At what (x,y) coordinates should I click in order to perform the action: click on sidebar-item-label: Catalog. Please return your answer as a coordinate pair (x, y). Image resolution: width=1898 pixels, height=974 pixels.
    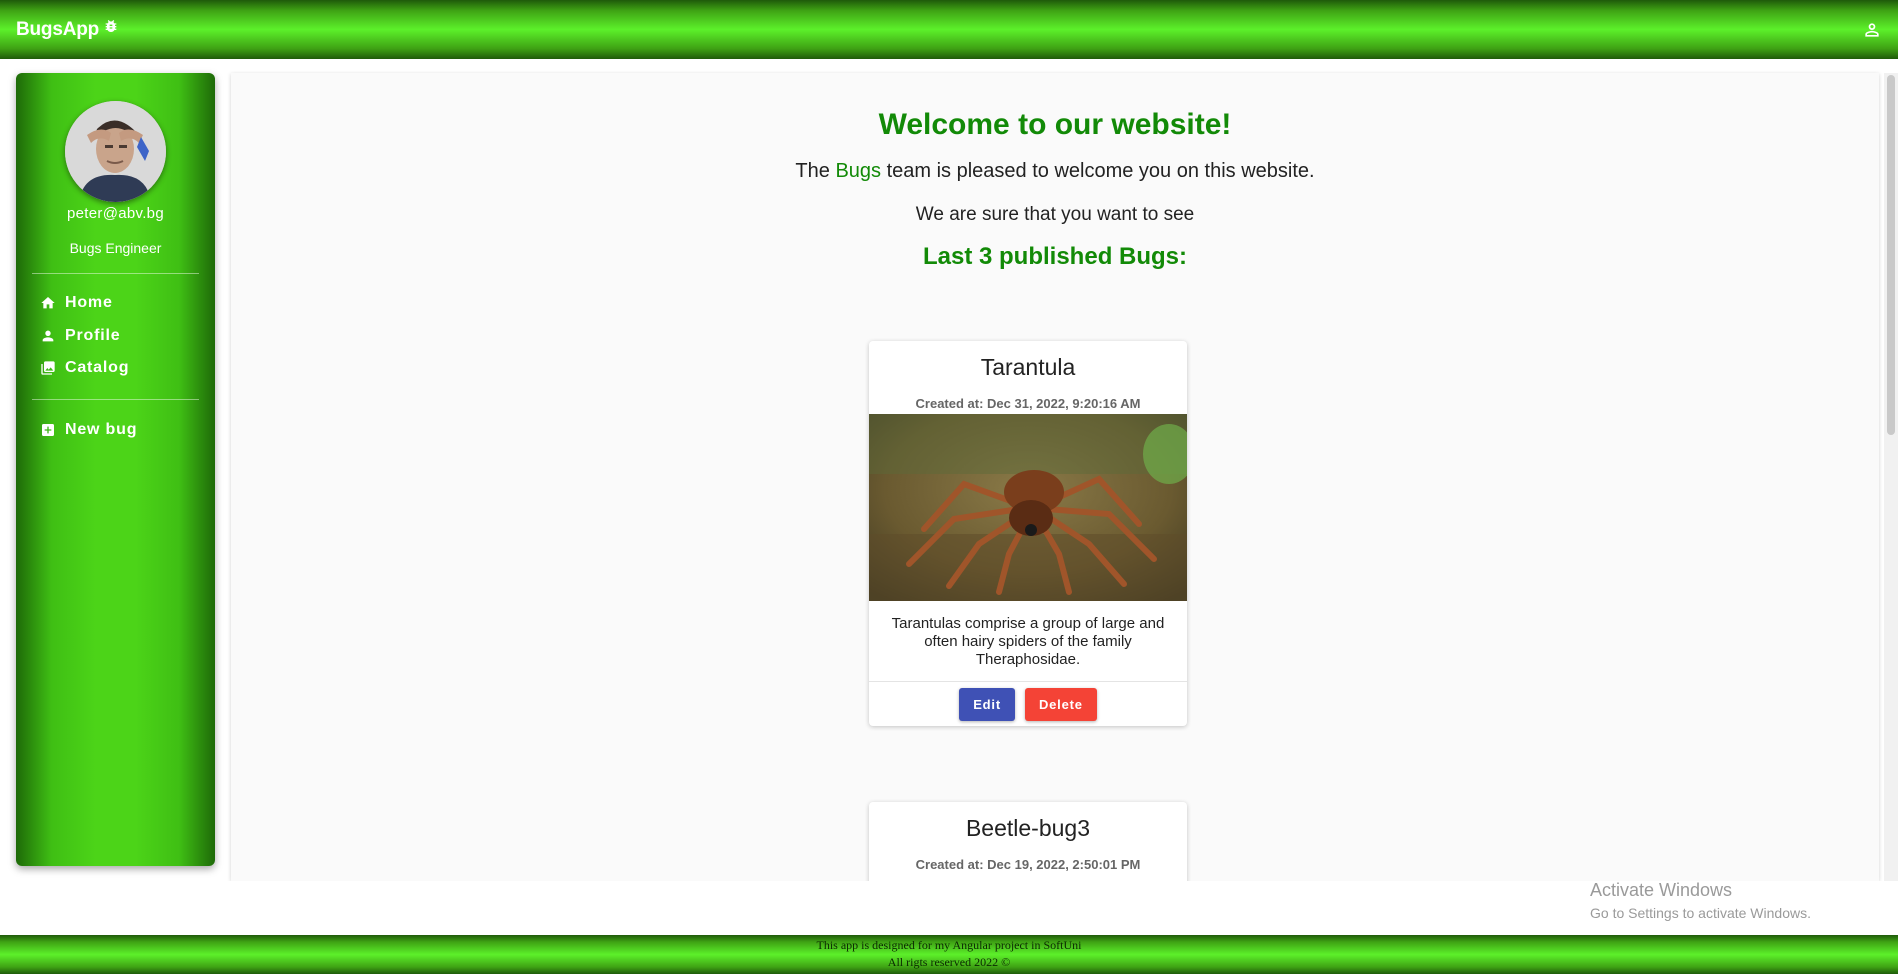
    Looking at the image, I should click on (97, 367).